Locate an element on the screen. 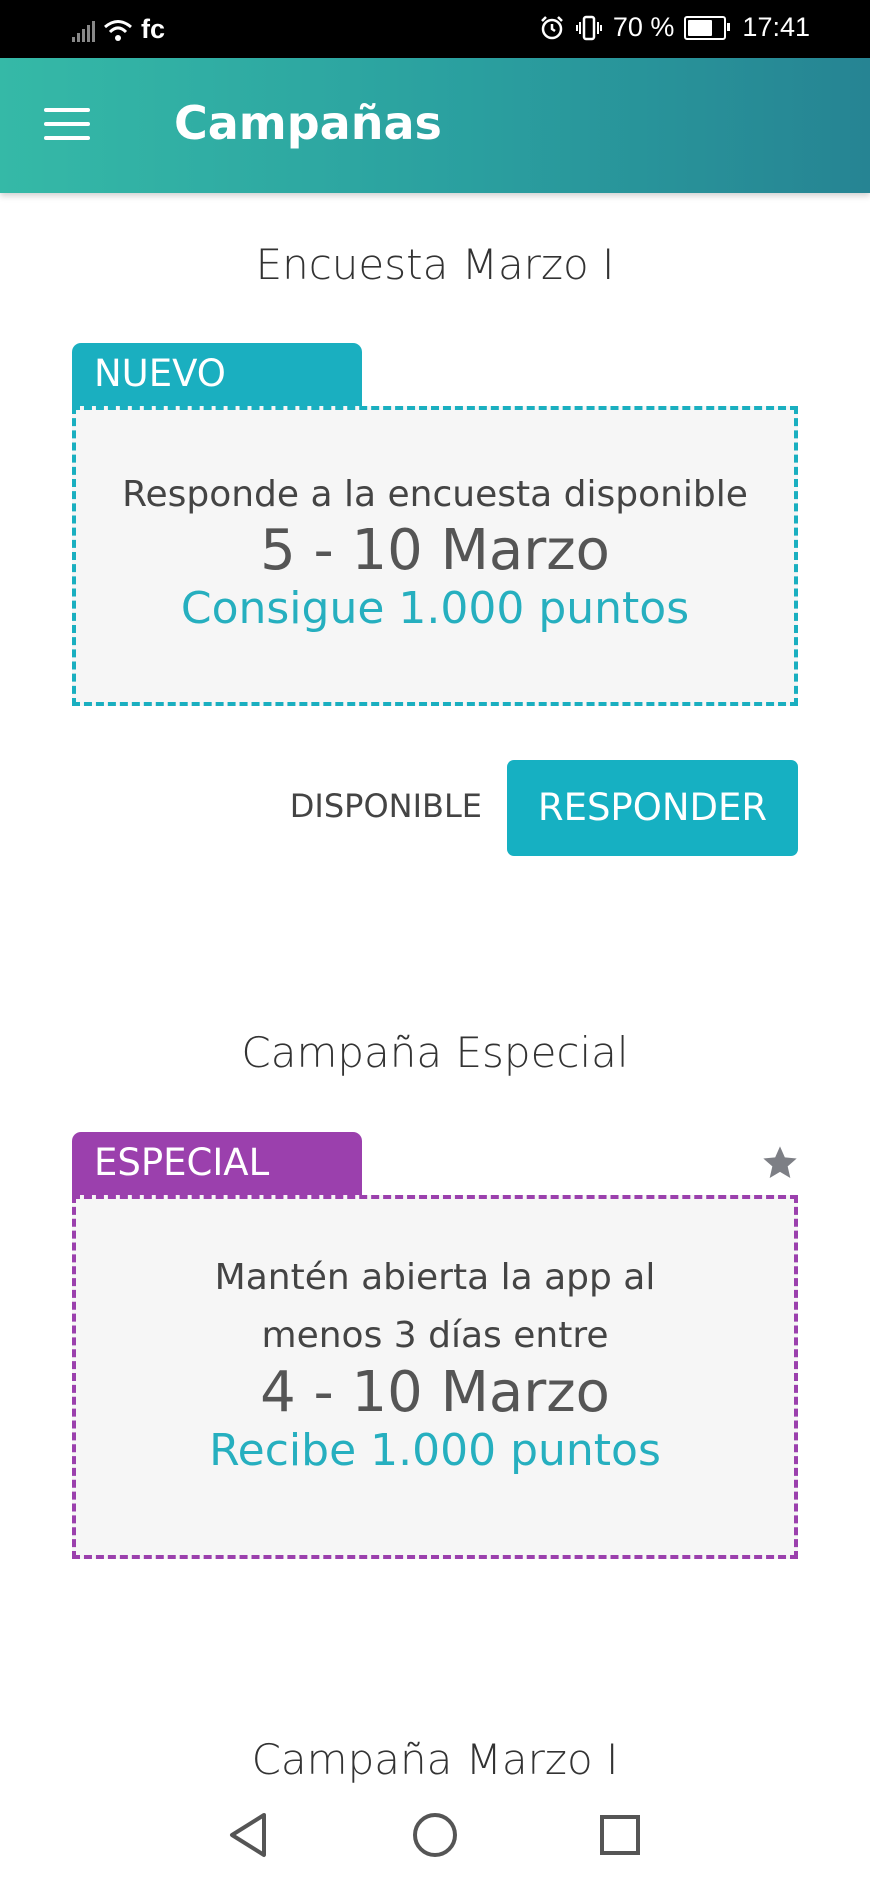  status-right: 70 % 17:41 is located at coordinates (674, 27).